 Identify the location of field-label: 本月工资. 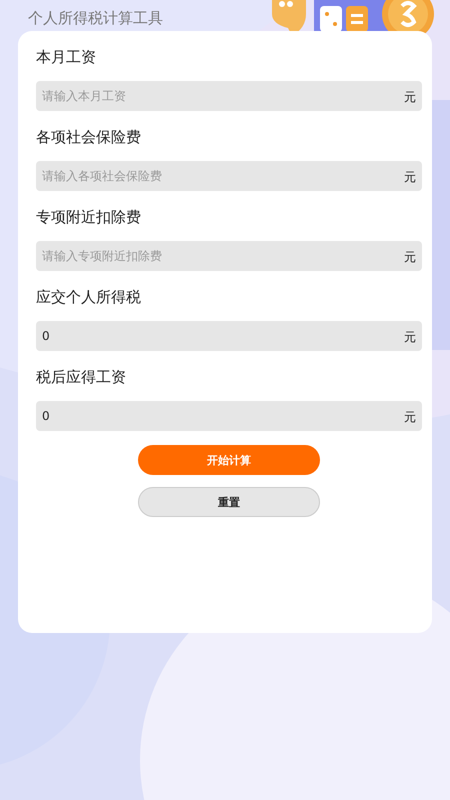
(66, 57).